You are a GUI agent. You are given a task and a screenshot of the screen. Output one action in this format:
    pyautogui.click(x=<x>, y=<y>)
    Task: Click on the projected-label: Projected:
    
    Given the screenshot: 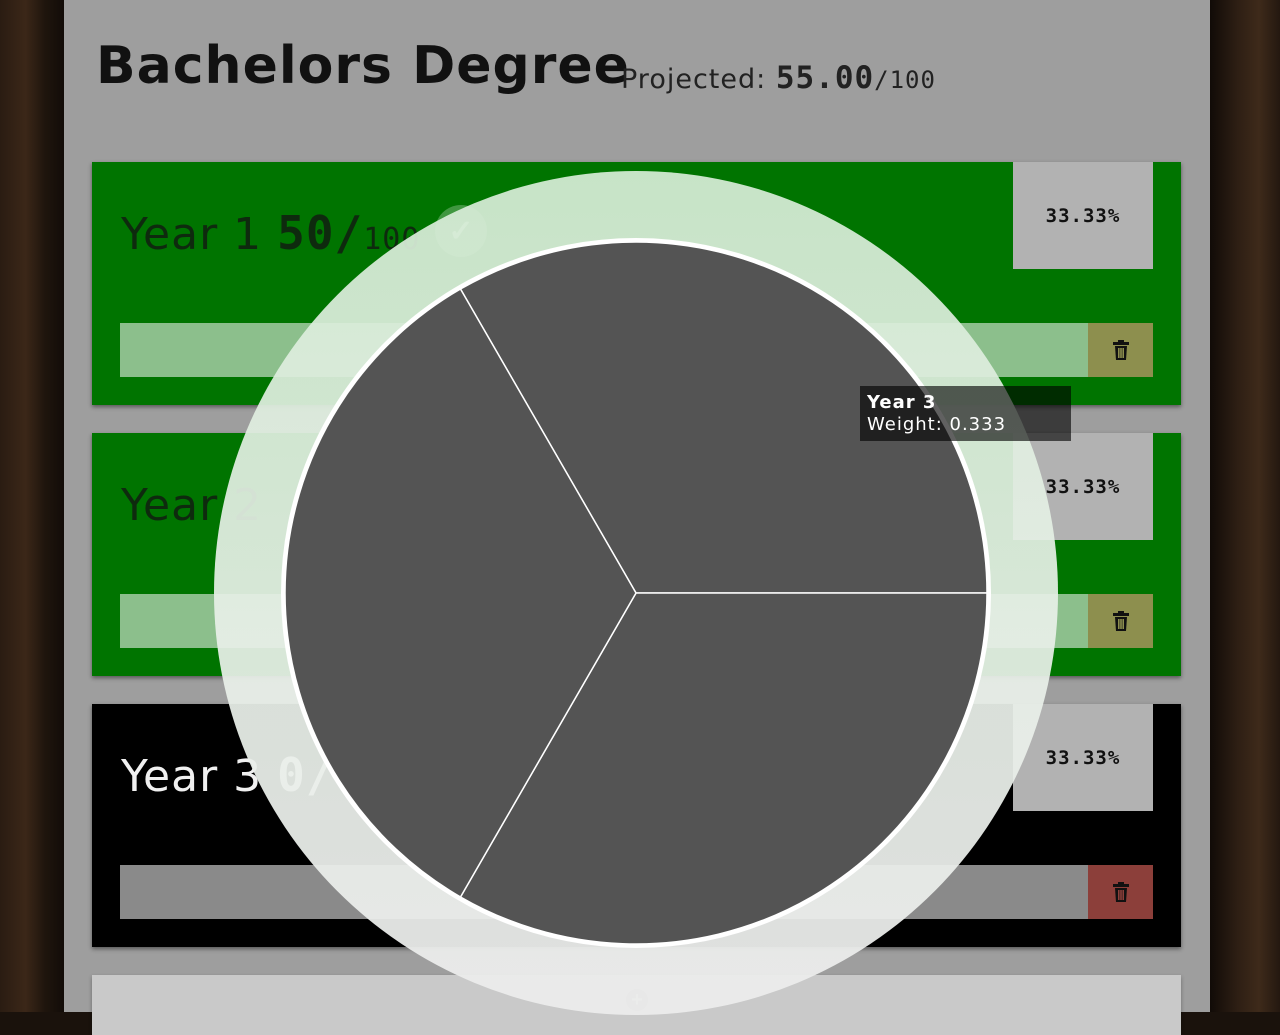 What is the action you would take?
    pyautogui.click(x=694, y=79)
    